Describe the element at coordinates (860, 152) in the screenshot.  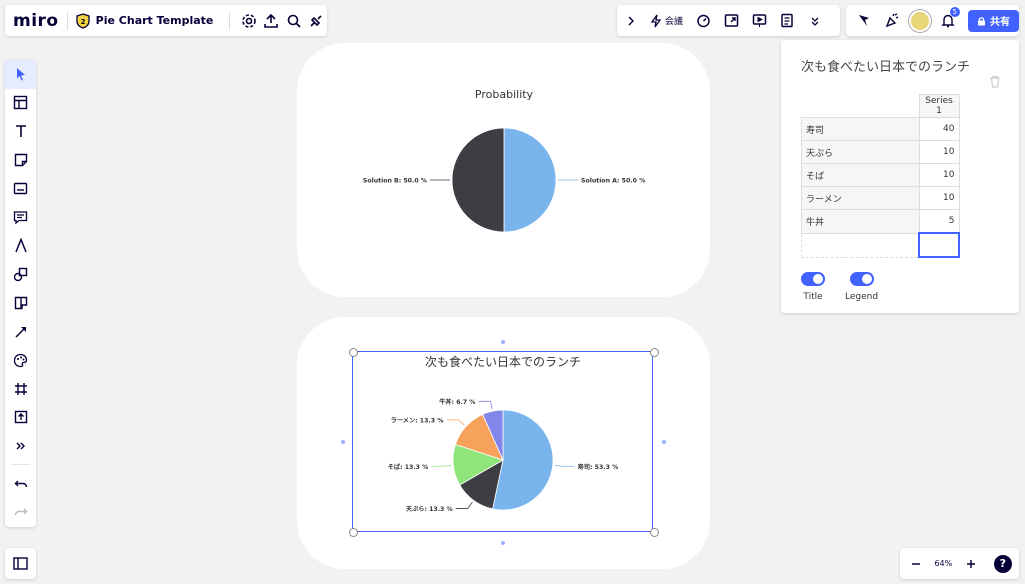
I see `row-label: 天ぷら` at that location.